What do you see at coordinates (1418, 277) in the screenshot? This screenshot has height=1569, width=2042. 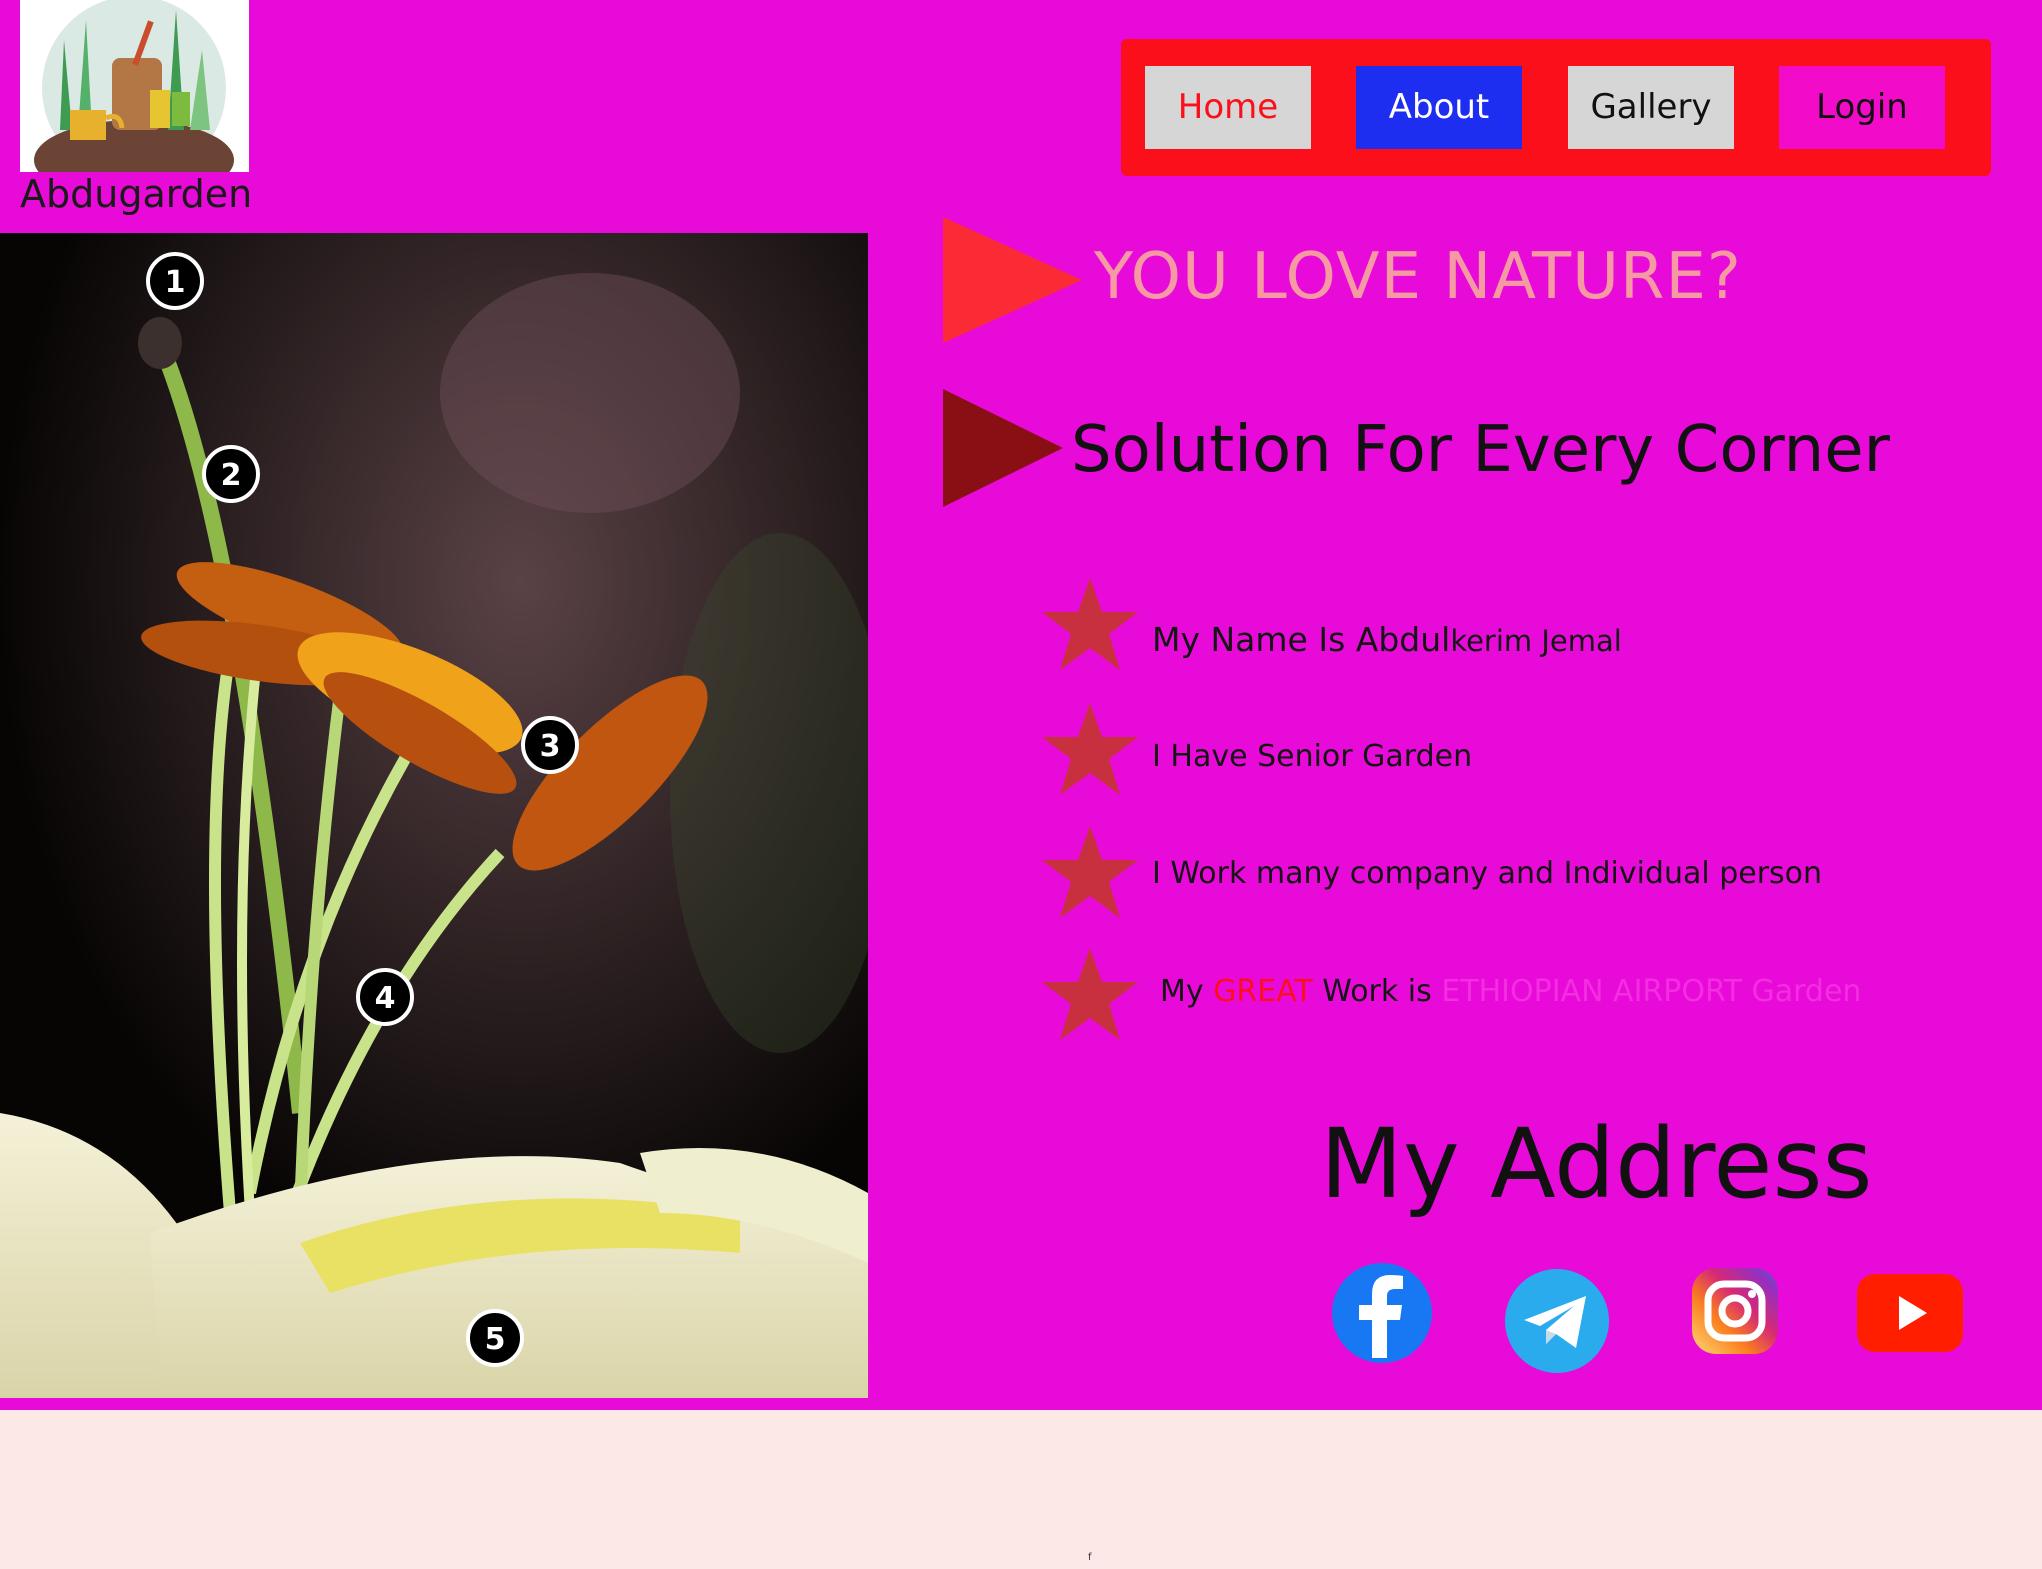 I see `tagline-heading: YOU LOVE NATURE?` at bounding box center [1418, 277].